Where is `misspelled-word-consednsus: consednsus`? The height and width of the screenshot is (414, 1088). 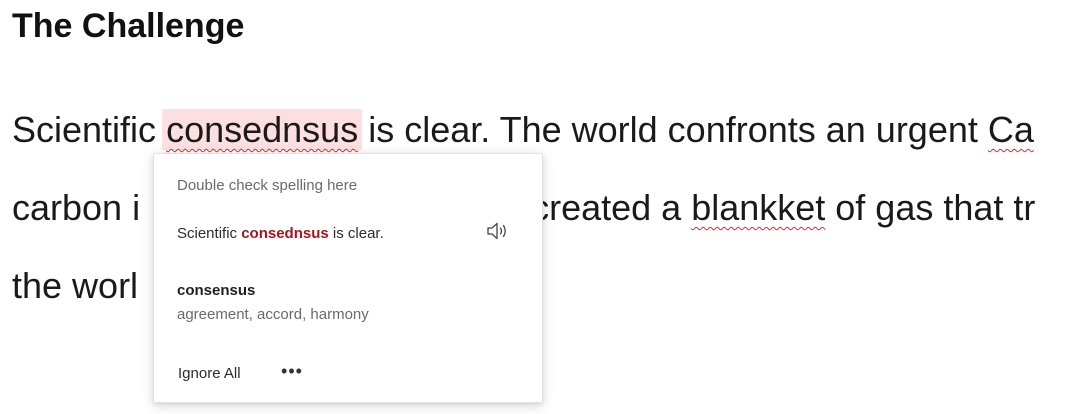
misspelled-word-consednsus: consednsus is located at coordinates (262, 129).